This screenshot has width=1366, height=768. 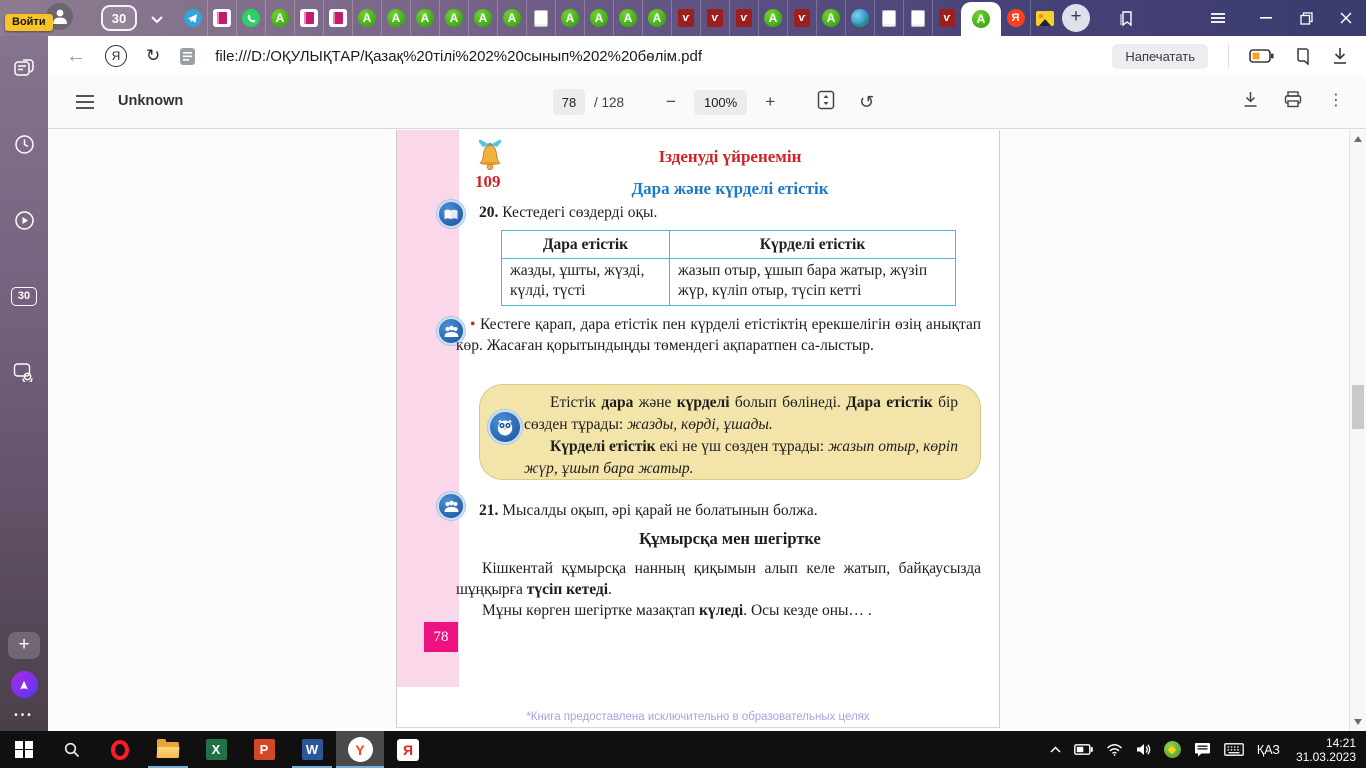 I want to click on taskbar-yandex-app: Я, so click(x=408, y=749).